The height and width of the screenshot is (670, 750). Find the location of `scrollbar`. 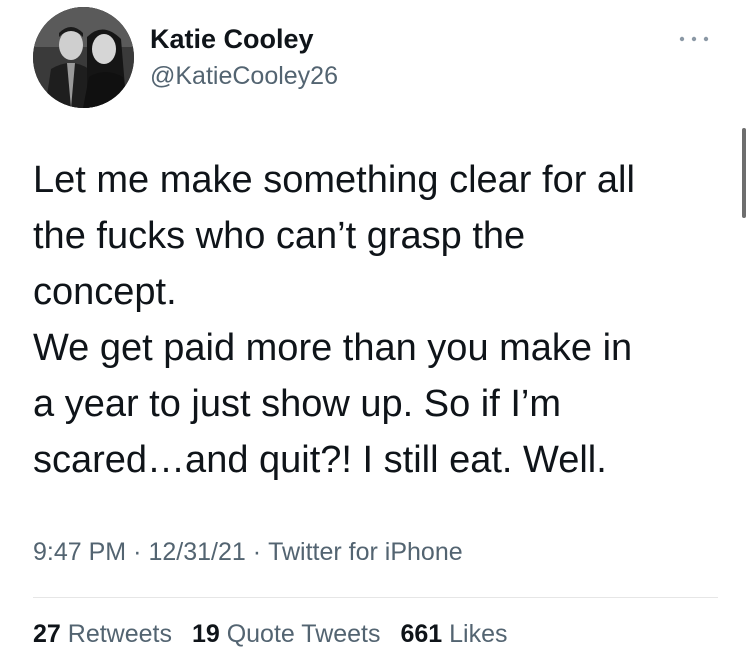

scrollbar is located at coordinates (744, 173).